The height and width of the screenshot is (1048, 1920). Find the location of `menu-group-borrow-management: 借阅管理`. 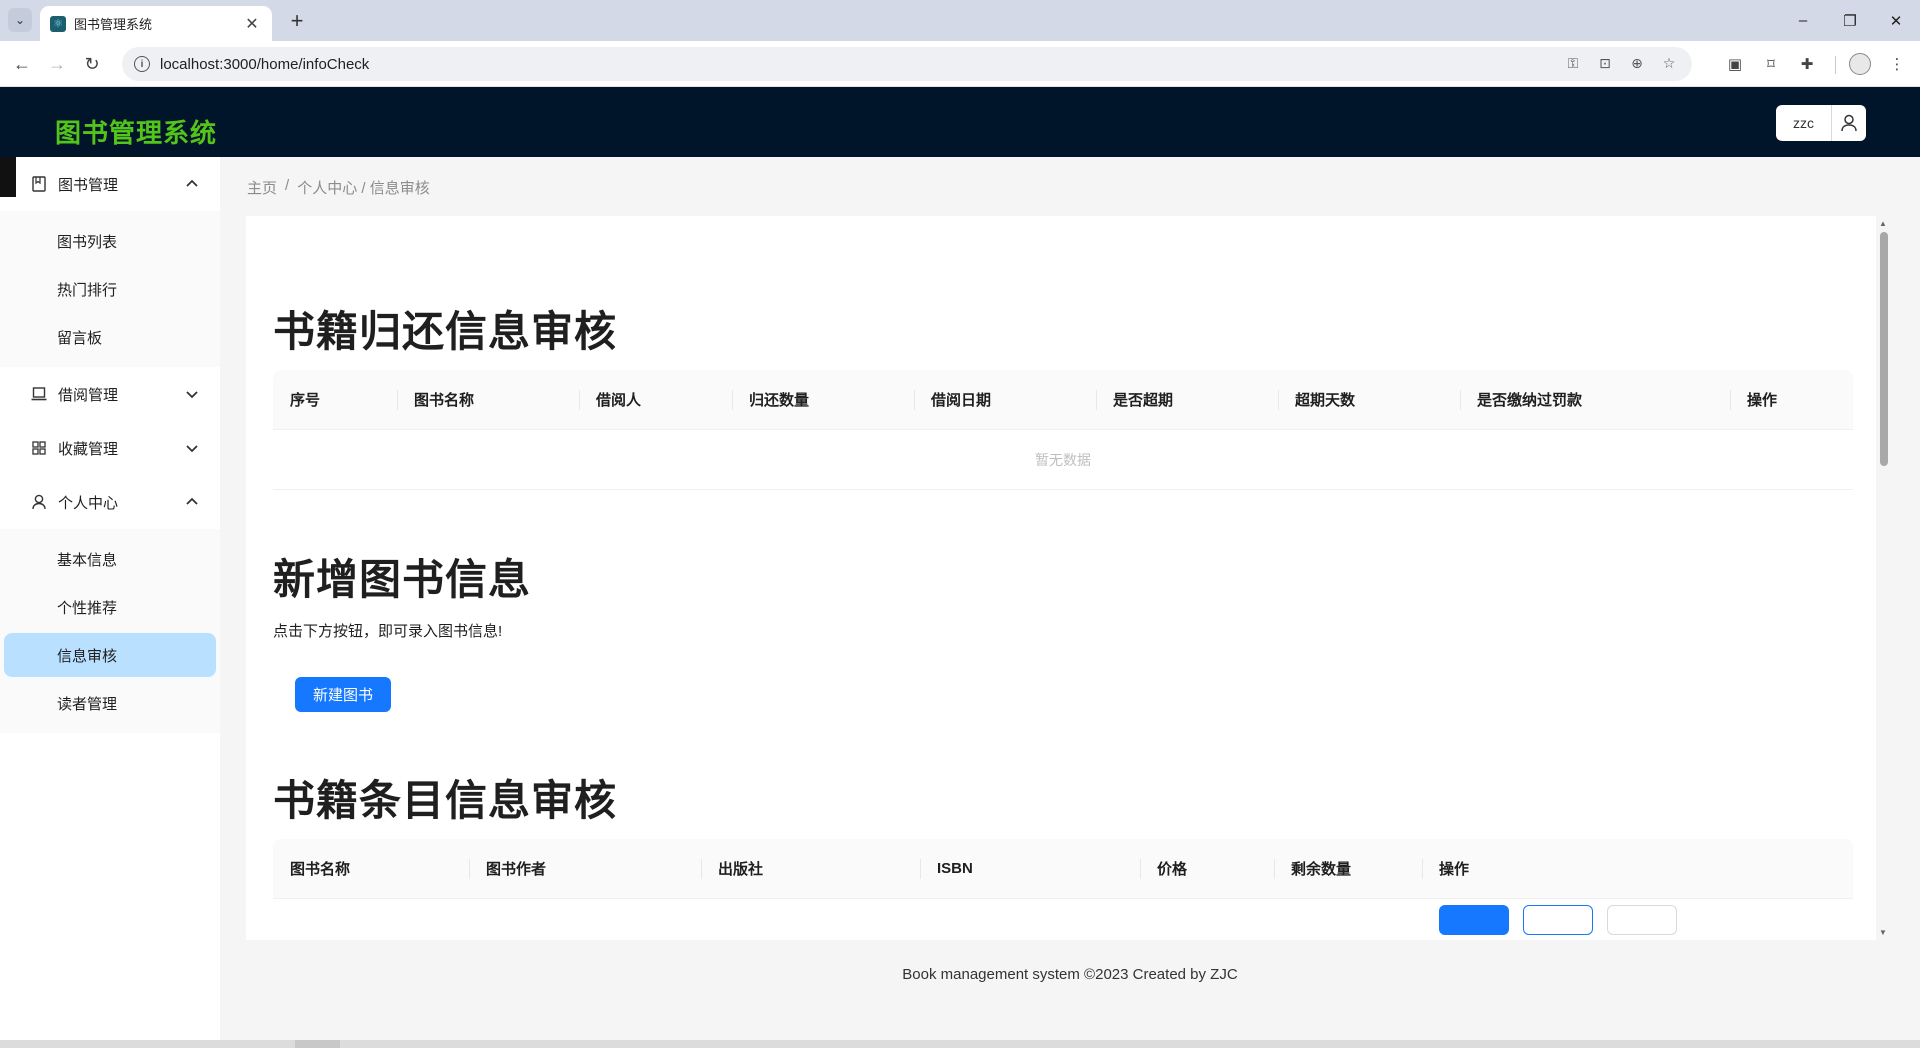

menu-group-borrow-management: 借阅管理 is located at coordinates (110, 394).